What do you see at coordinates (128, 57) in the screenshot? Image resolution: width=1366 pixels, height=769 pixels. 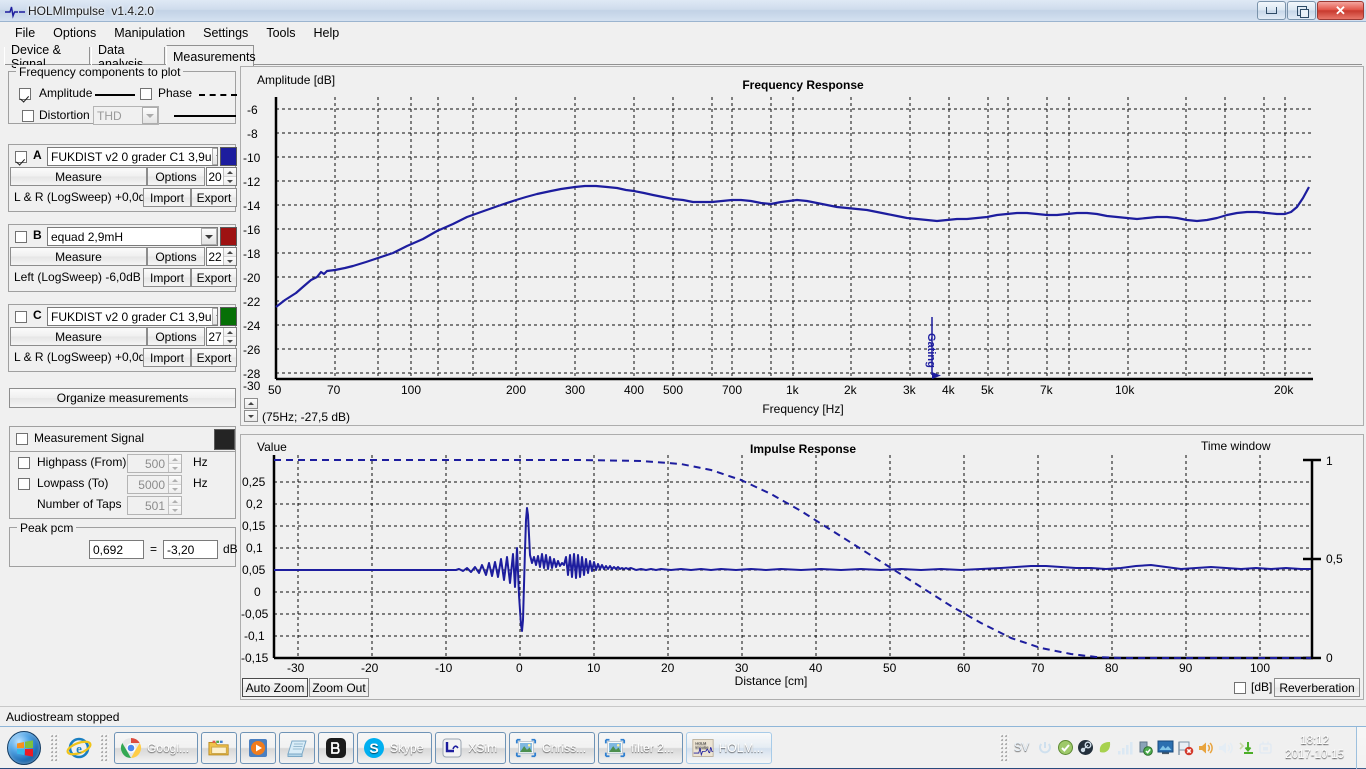 I see `tab-data-analysis: Data analysis` at bounding box center [128, 57].